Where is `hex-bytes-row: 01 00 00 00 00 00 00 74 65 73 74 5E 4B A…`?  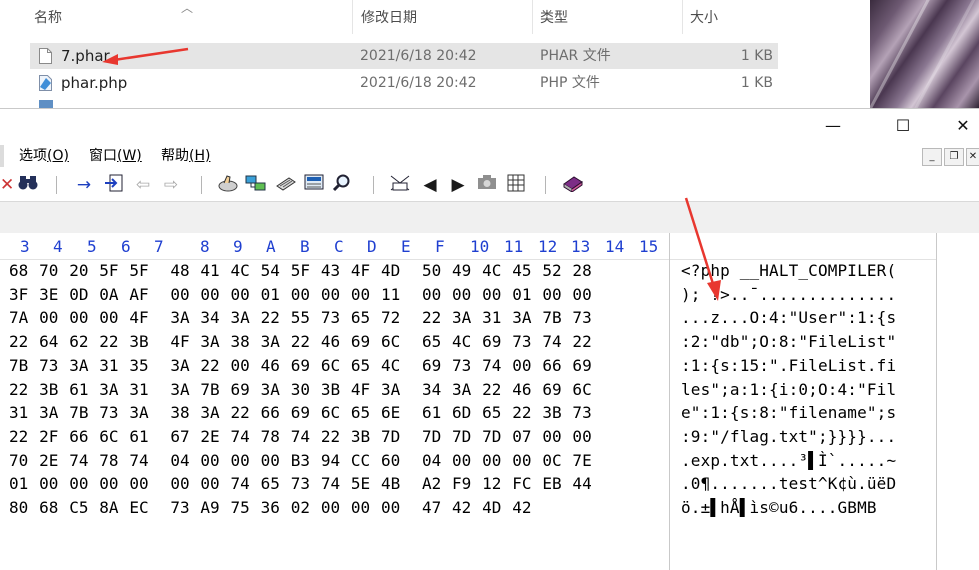 hex-bytes-row: 01 00 00 00 00 00 00 74 65 73 74 5E 4B A… is located at coordinates (300, 486).